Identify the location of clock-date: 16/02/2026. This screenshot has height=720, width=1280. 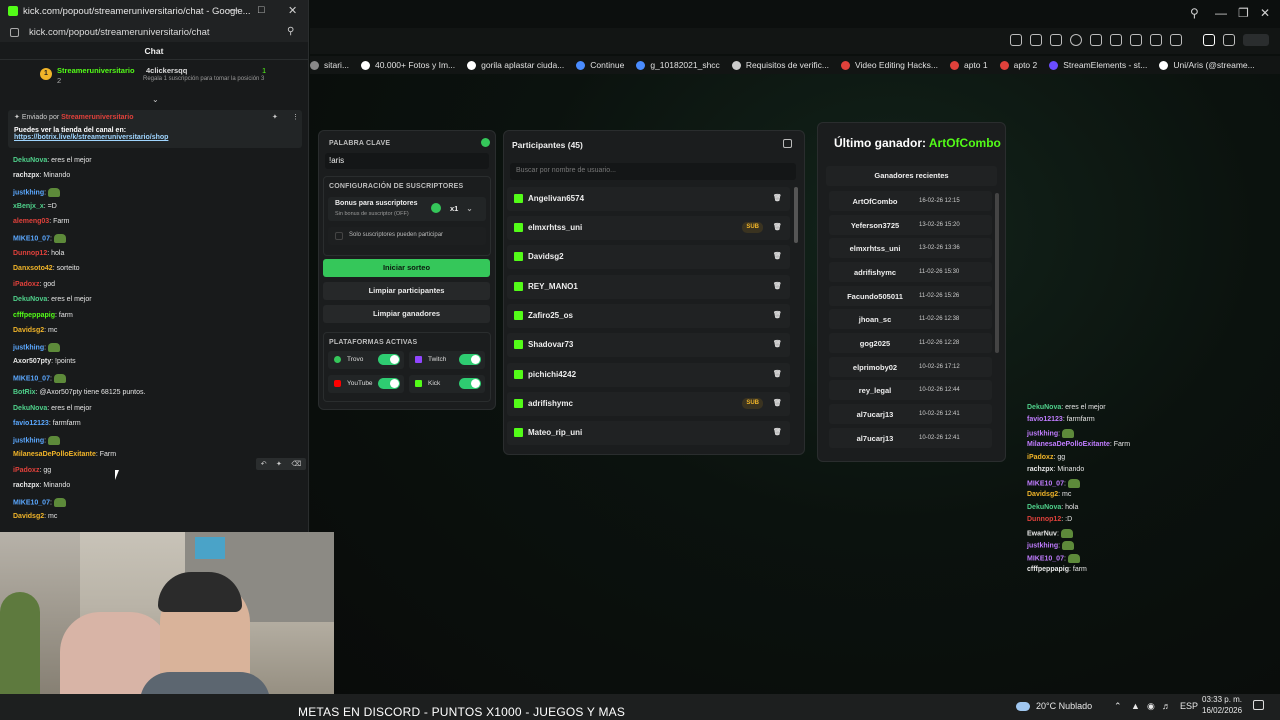
(1222, 710).